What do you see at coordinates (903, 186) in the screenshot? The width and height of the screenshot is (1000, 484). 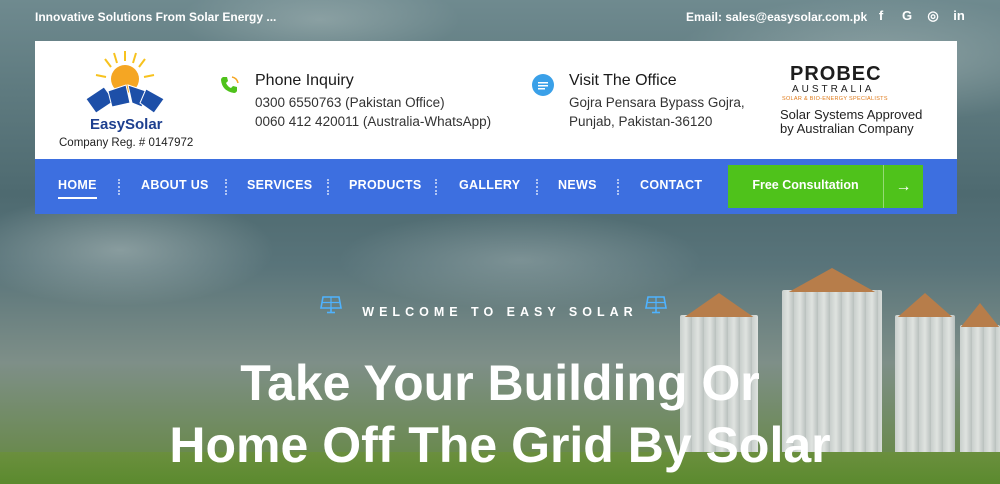 I see `arrow-right-icon: →` at bounding box center [903, 186].